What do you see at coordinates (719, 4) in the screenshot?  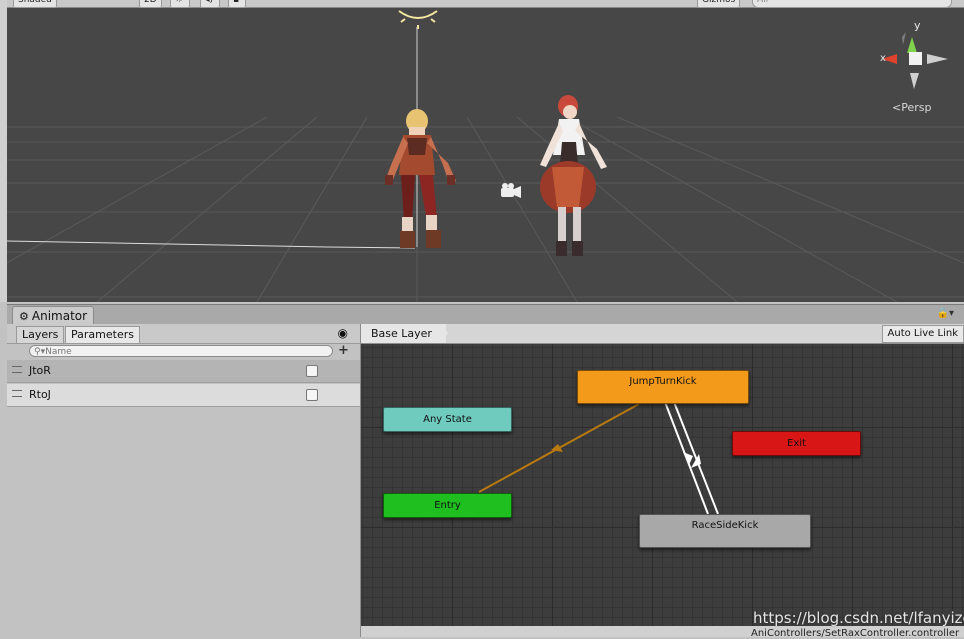 I see `gizmos-dropdown: Gizmos` at bounding box center [719, 4].